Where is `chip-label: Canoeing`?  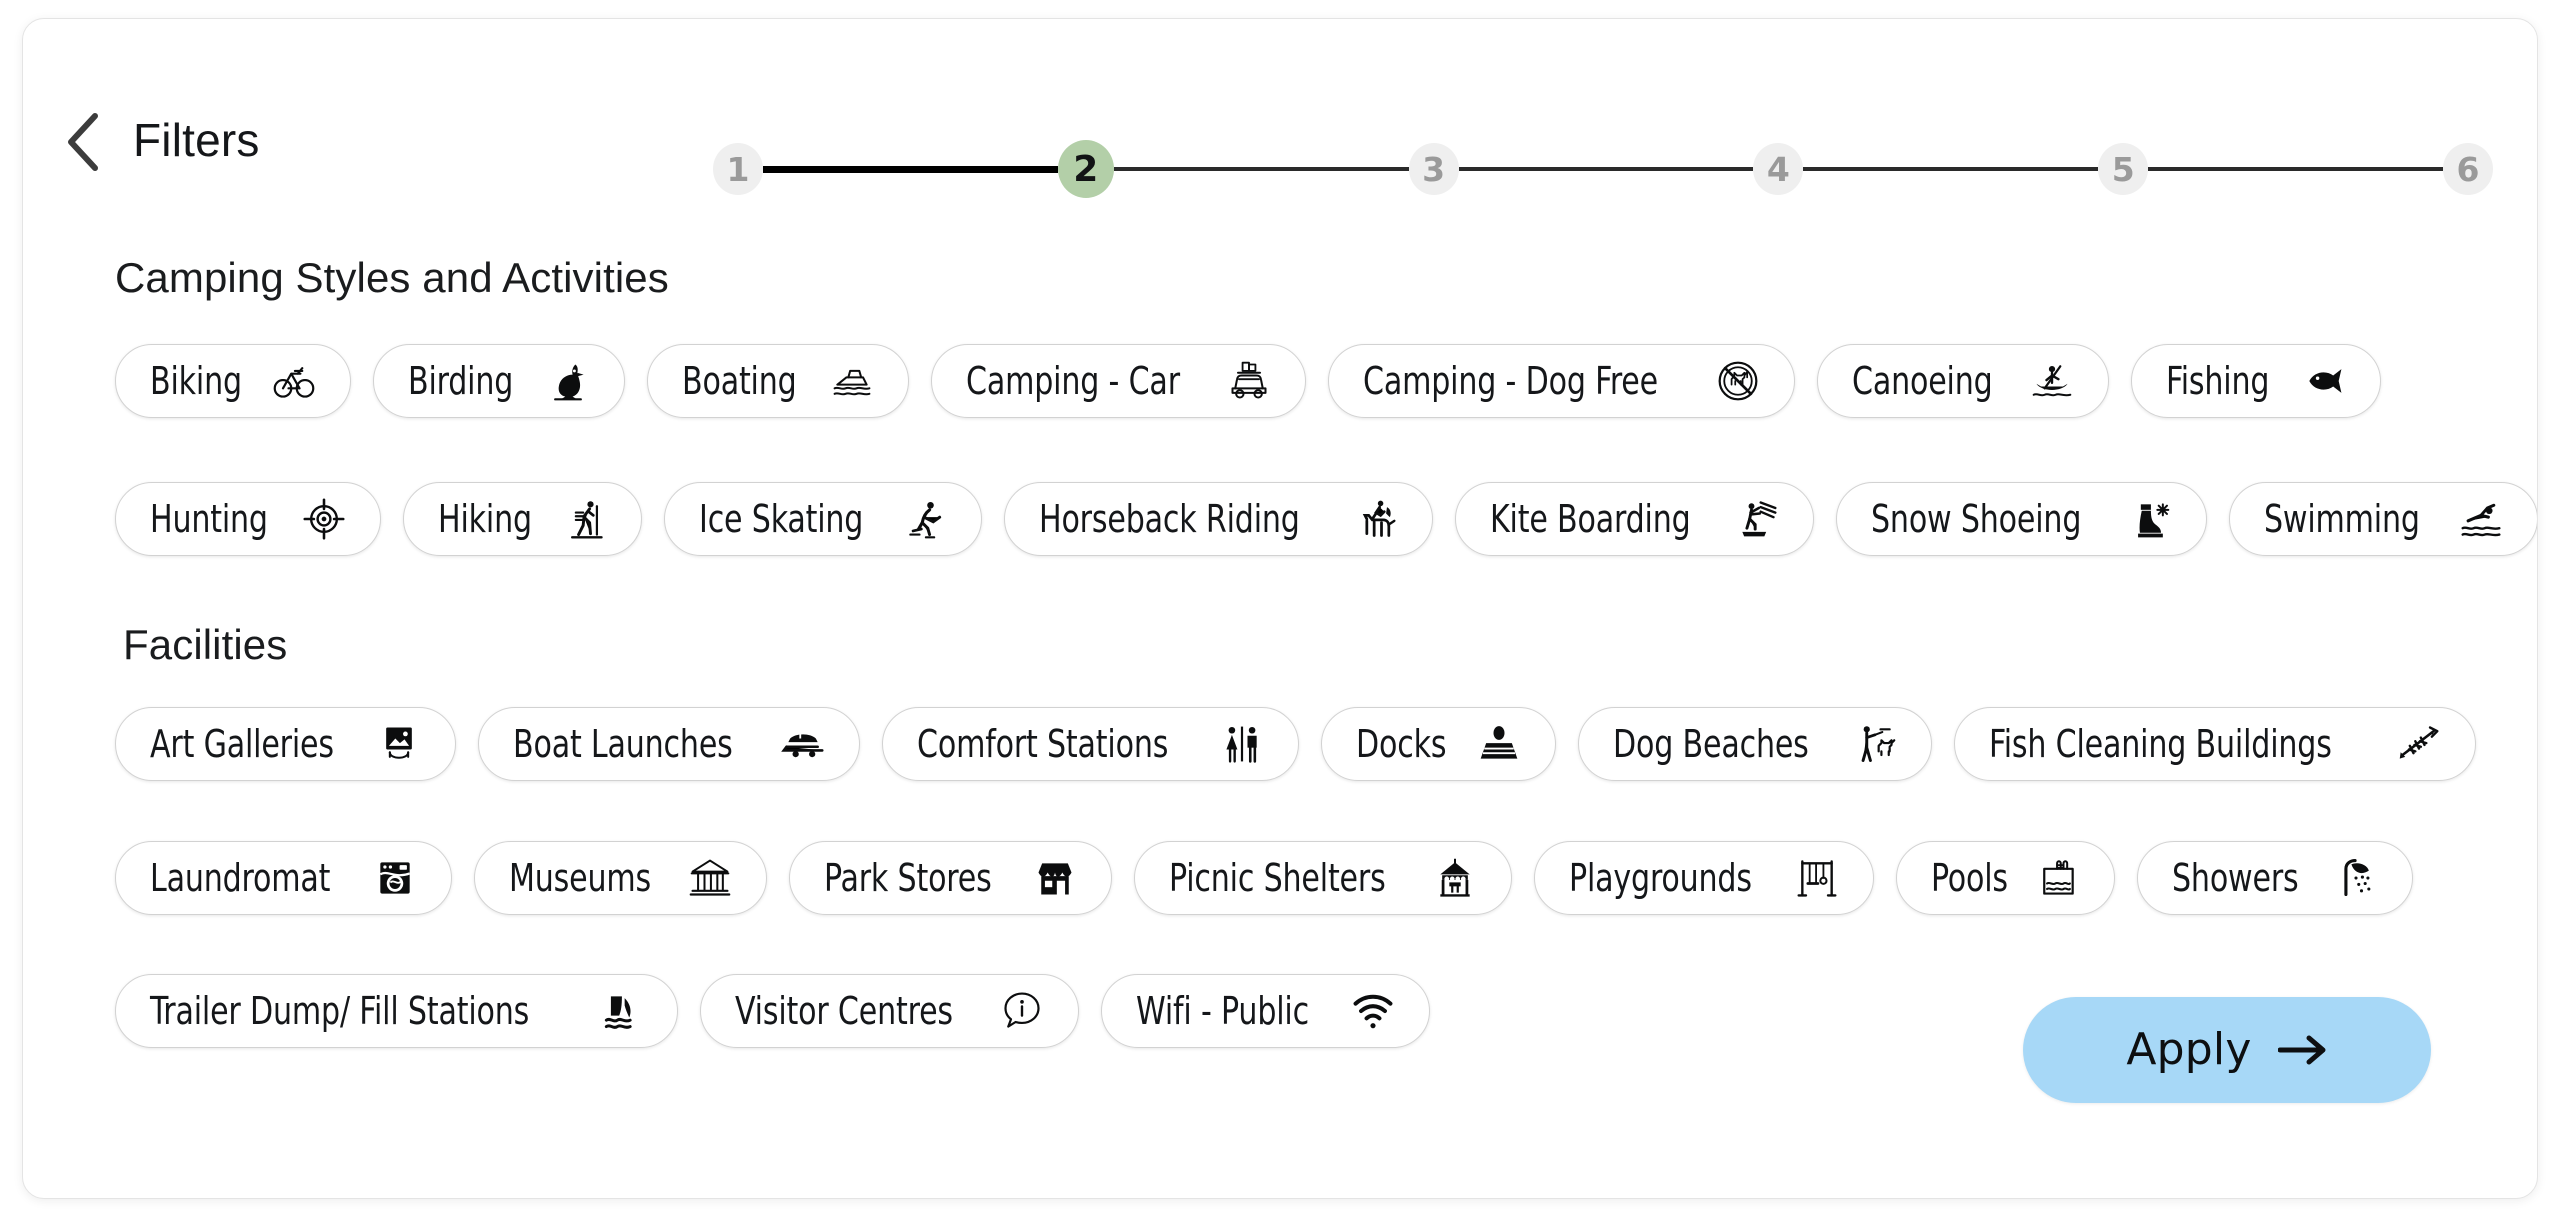
chip-label: Canoeing is located at coordinates (1922, 381).